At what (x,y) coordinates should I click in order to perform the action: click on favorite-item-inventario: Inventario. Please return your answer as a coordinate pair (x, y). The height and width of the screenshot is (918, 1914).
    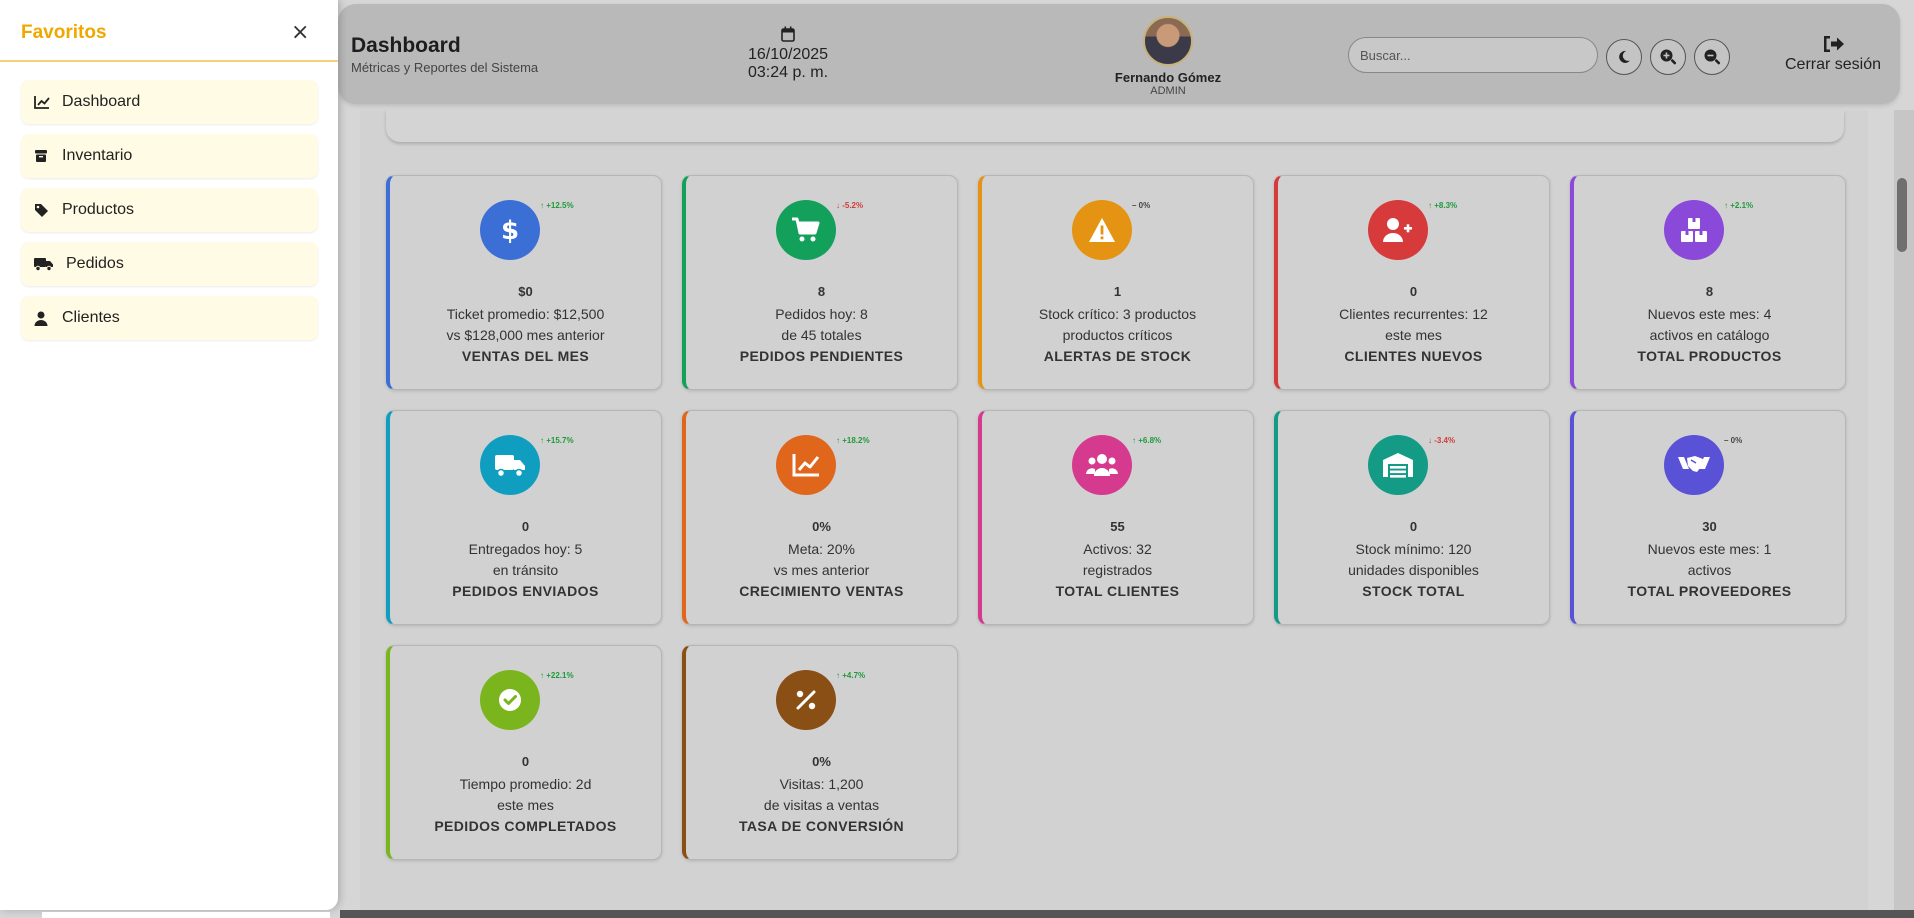
    Looking at the image, I should click on (169, 156).